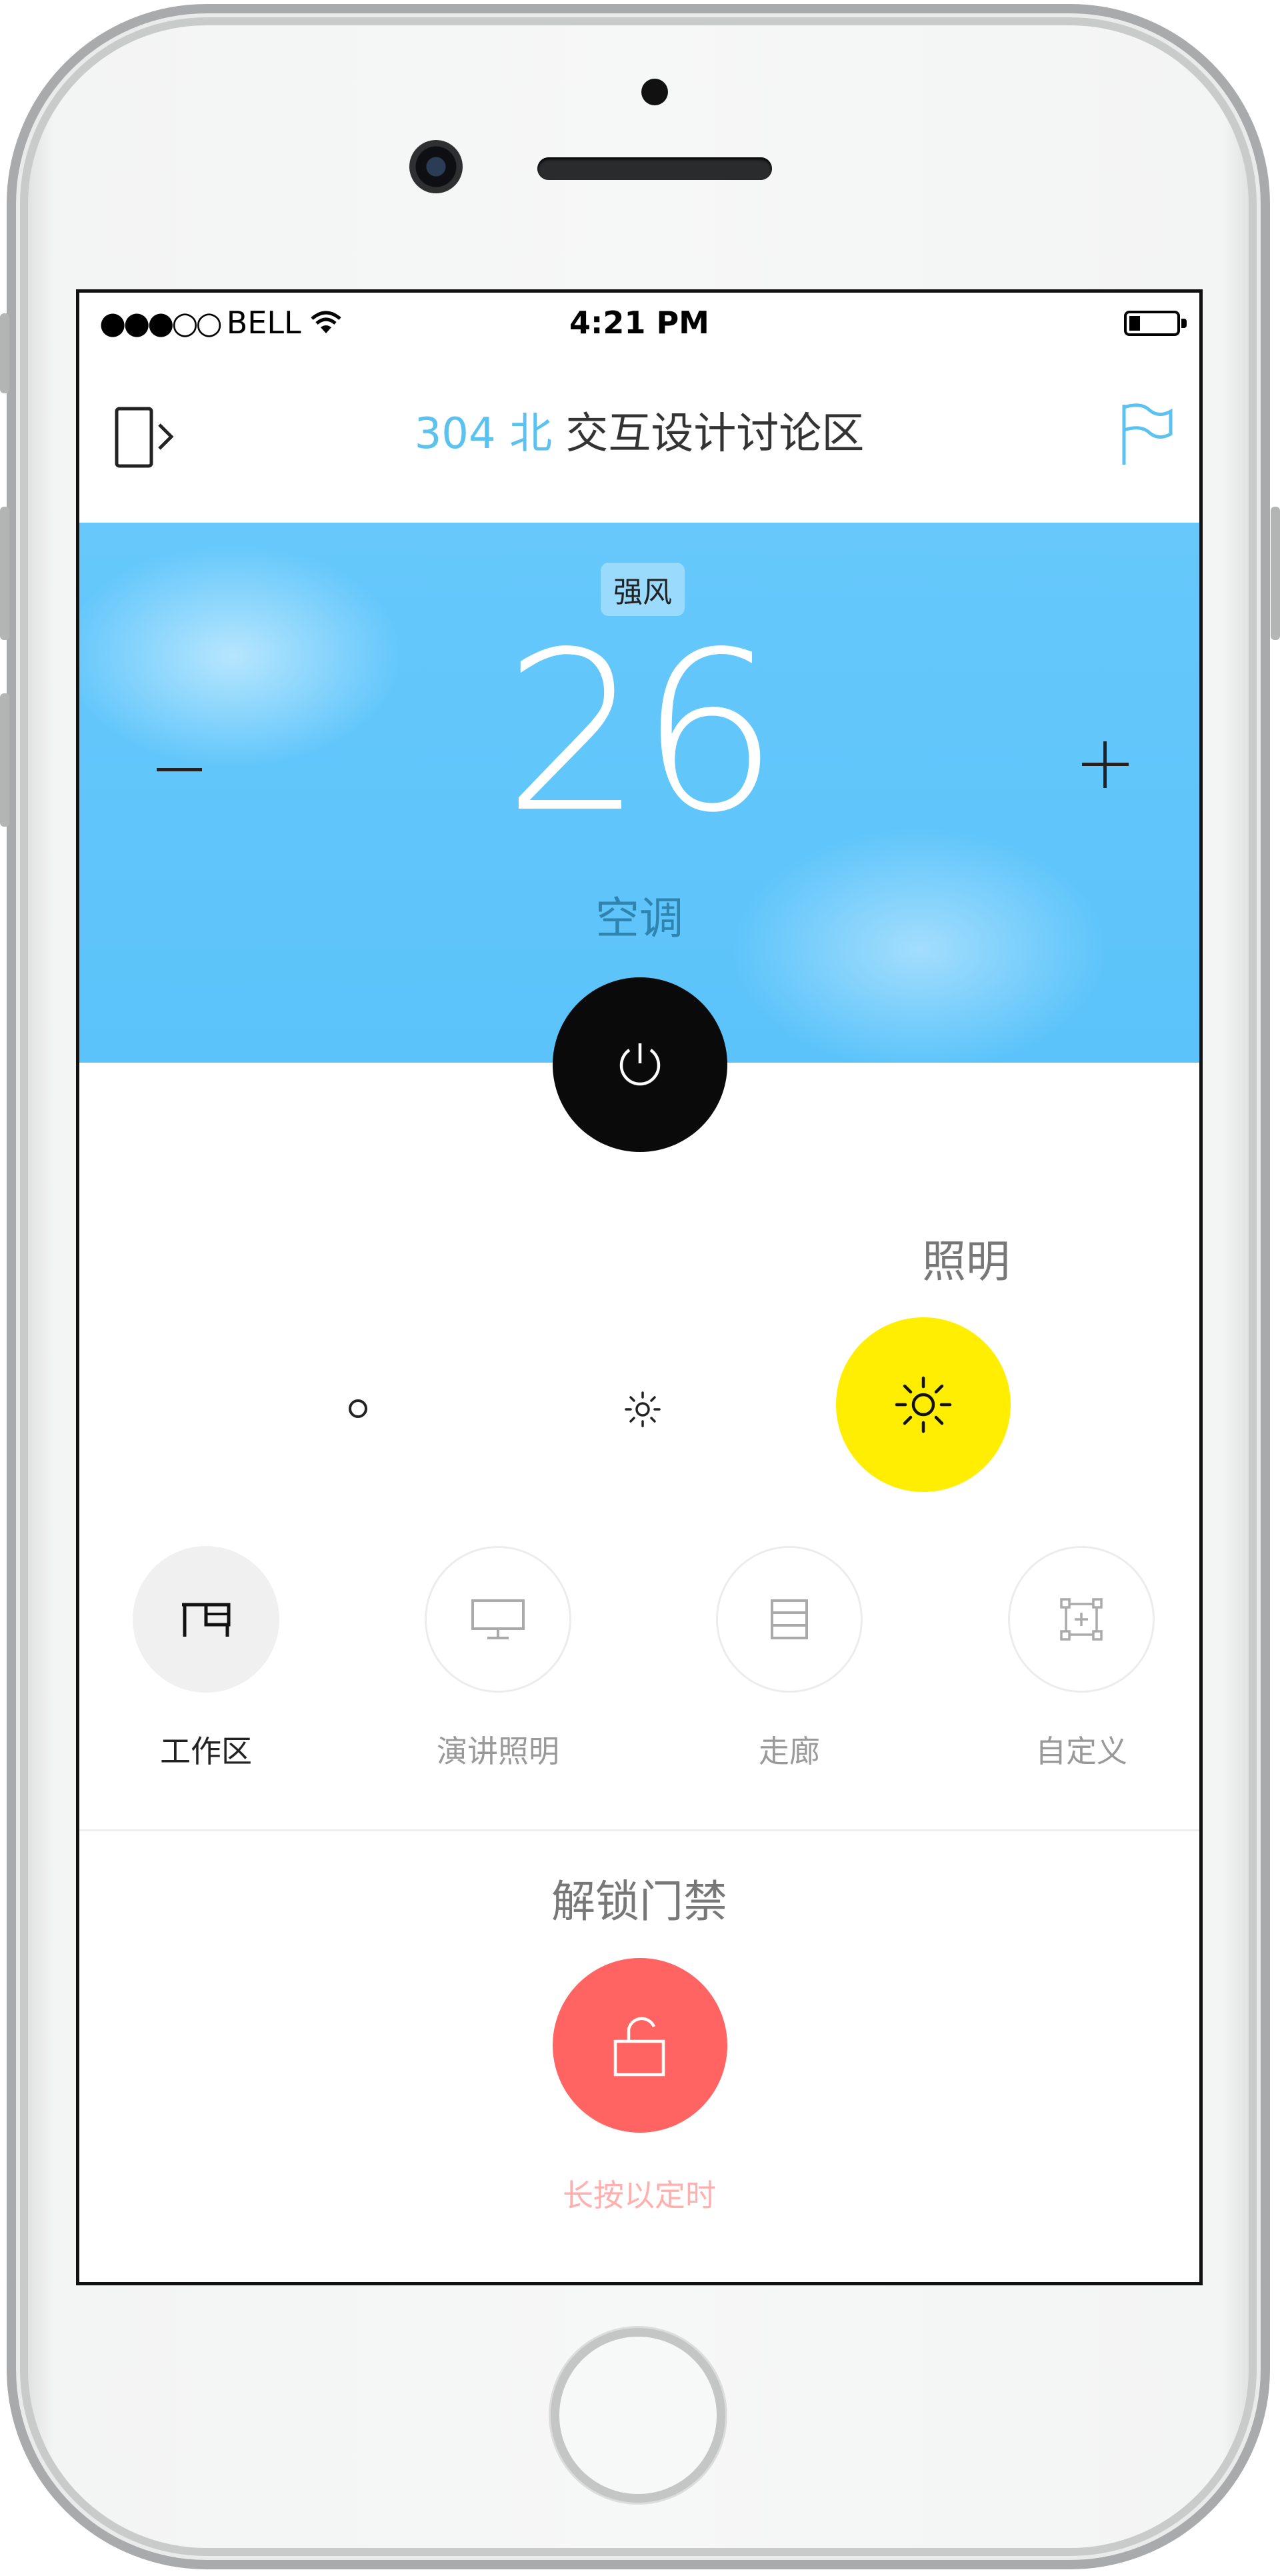 Image resolution: width=1280 pixels, height=2576 pixels. I want to click on brightness-low-button, so click(358, 1408).